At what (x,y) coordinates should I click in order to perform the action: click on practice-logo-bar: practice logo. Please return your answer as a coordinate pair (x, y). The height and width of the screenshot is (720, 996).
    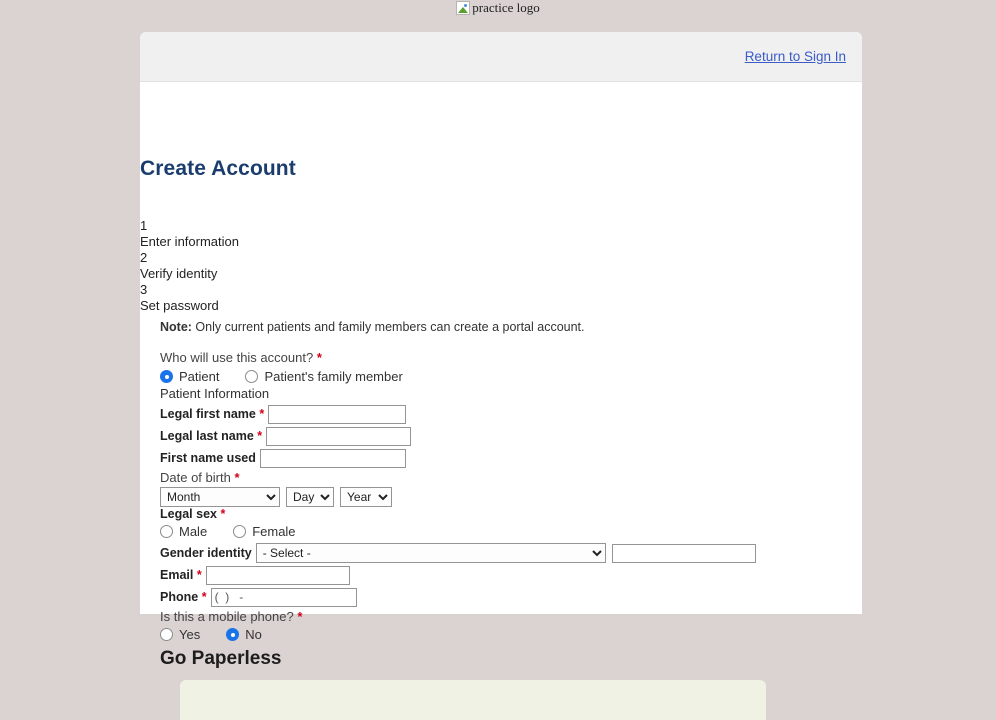
    Looking at the image, I should click on (498, 8).